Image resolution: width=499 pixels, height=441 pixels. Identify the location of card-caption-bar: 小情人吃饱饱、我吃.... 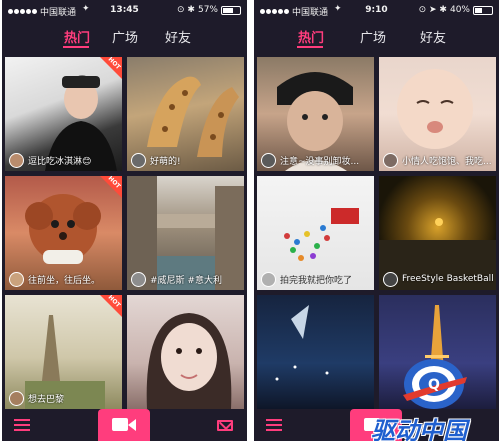
(437, 160).